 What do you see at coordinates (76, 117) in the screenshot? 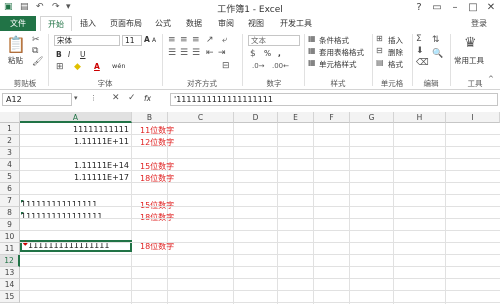
I see `column-header-a: A` at bounding box center [76, 117].